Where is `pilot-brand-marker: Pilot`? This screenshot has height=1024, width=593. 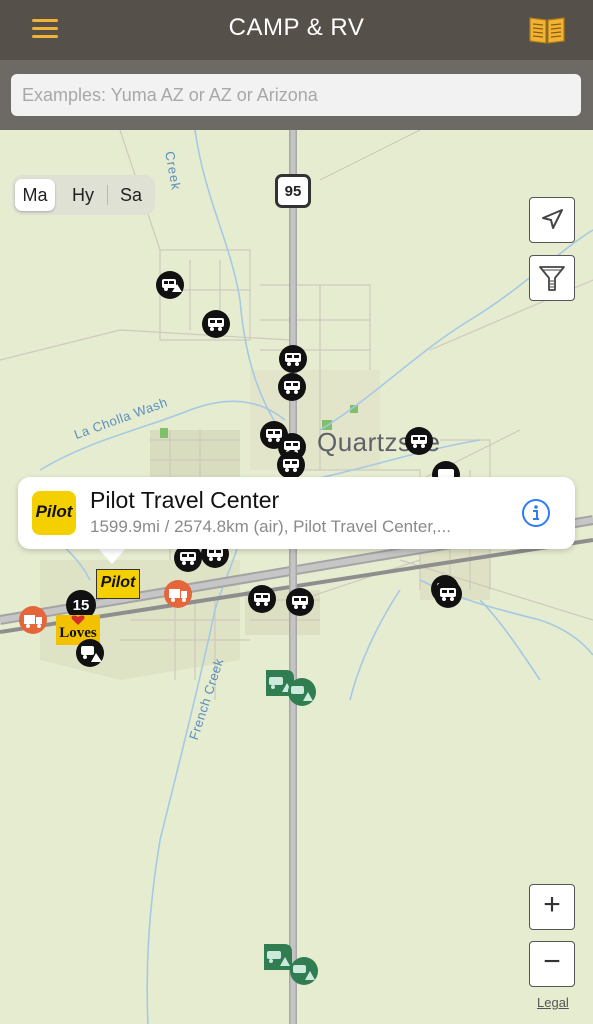 pilot-brand-marker: Pilot is located at coordinates (118, 584).